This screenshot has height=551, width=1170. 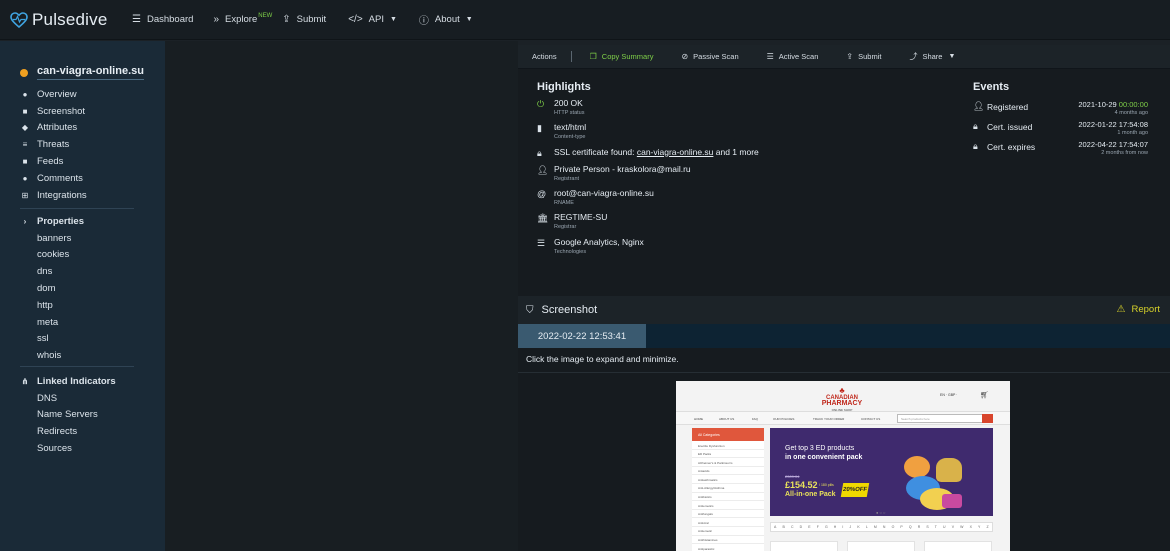 What do you see at coordinates (728, 454) in the screenshot?
I see `site-category-item: ED Packs` at bounding box center [728, 454].